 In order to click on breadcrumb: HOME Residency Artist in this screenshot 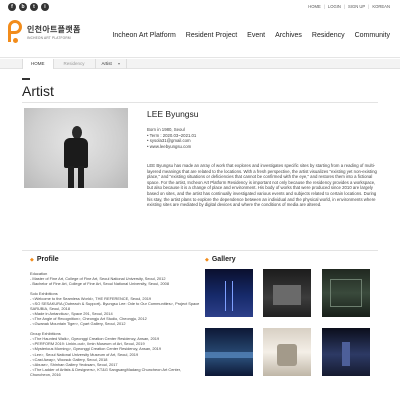, I will do `click(200, 64)`.